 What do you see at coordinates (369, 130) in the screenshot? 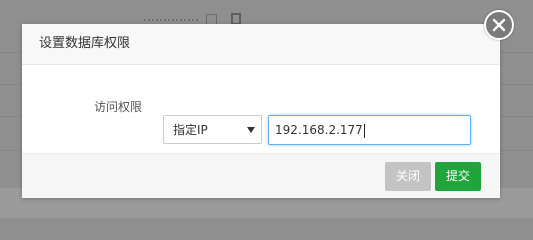
I see `ip-input: 192.168.2.177` at bounding box center [369, 130].